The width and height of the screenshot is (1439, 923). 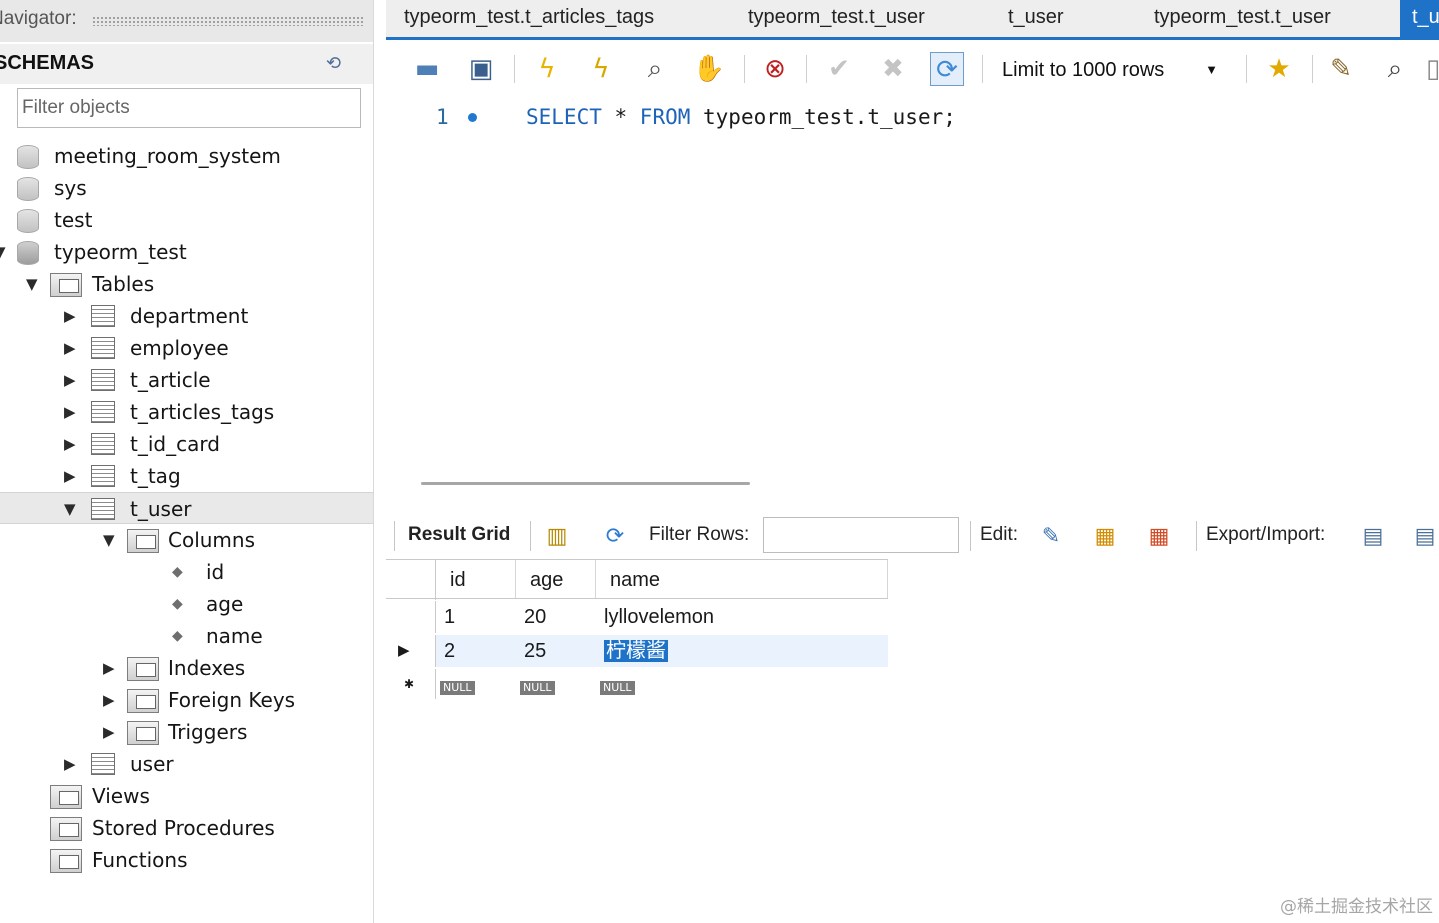 I want to click on tab-t-u-active: t_u, so click(x=1419, y=18).